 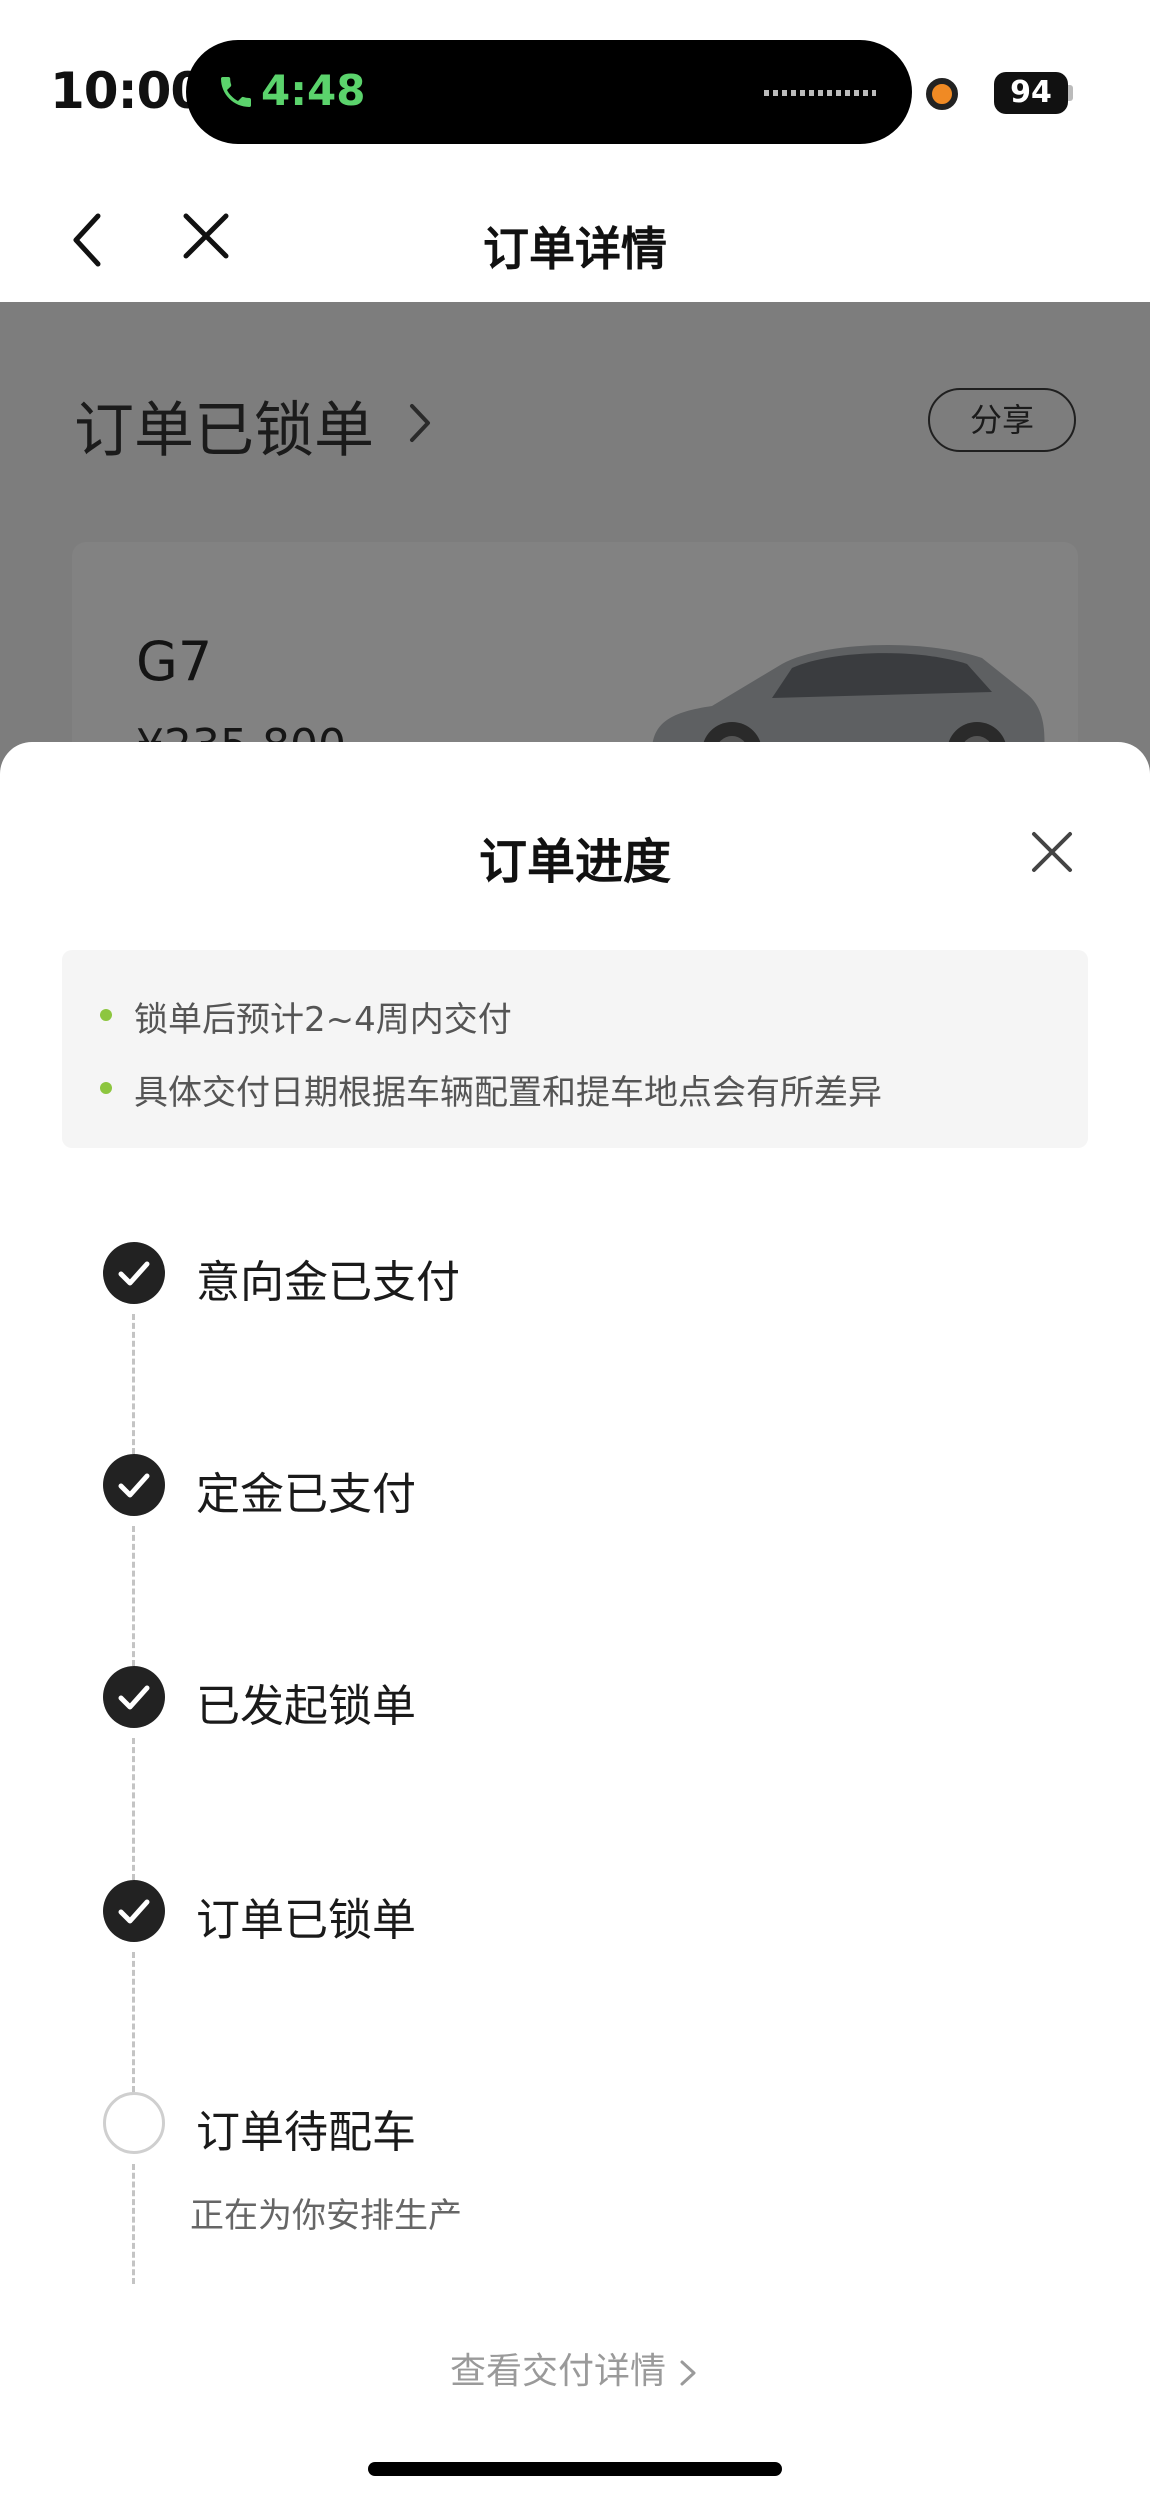 What do you see at coordinates (1070, 93) in the screenshot?
I see `battery-nub` at bounding box center [1070, 93].